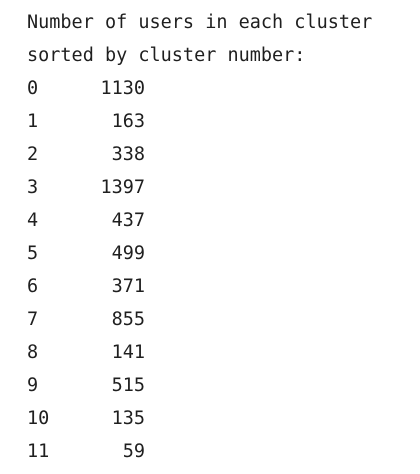  I want to click on cluster-row: 0 1130, so click(223, 88).